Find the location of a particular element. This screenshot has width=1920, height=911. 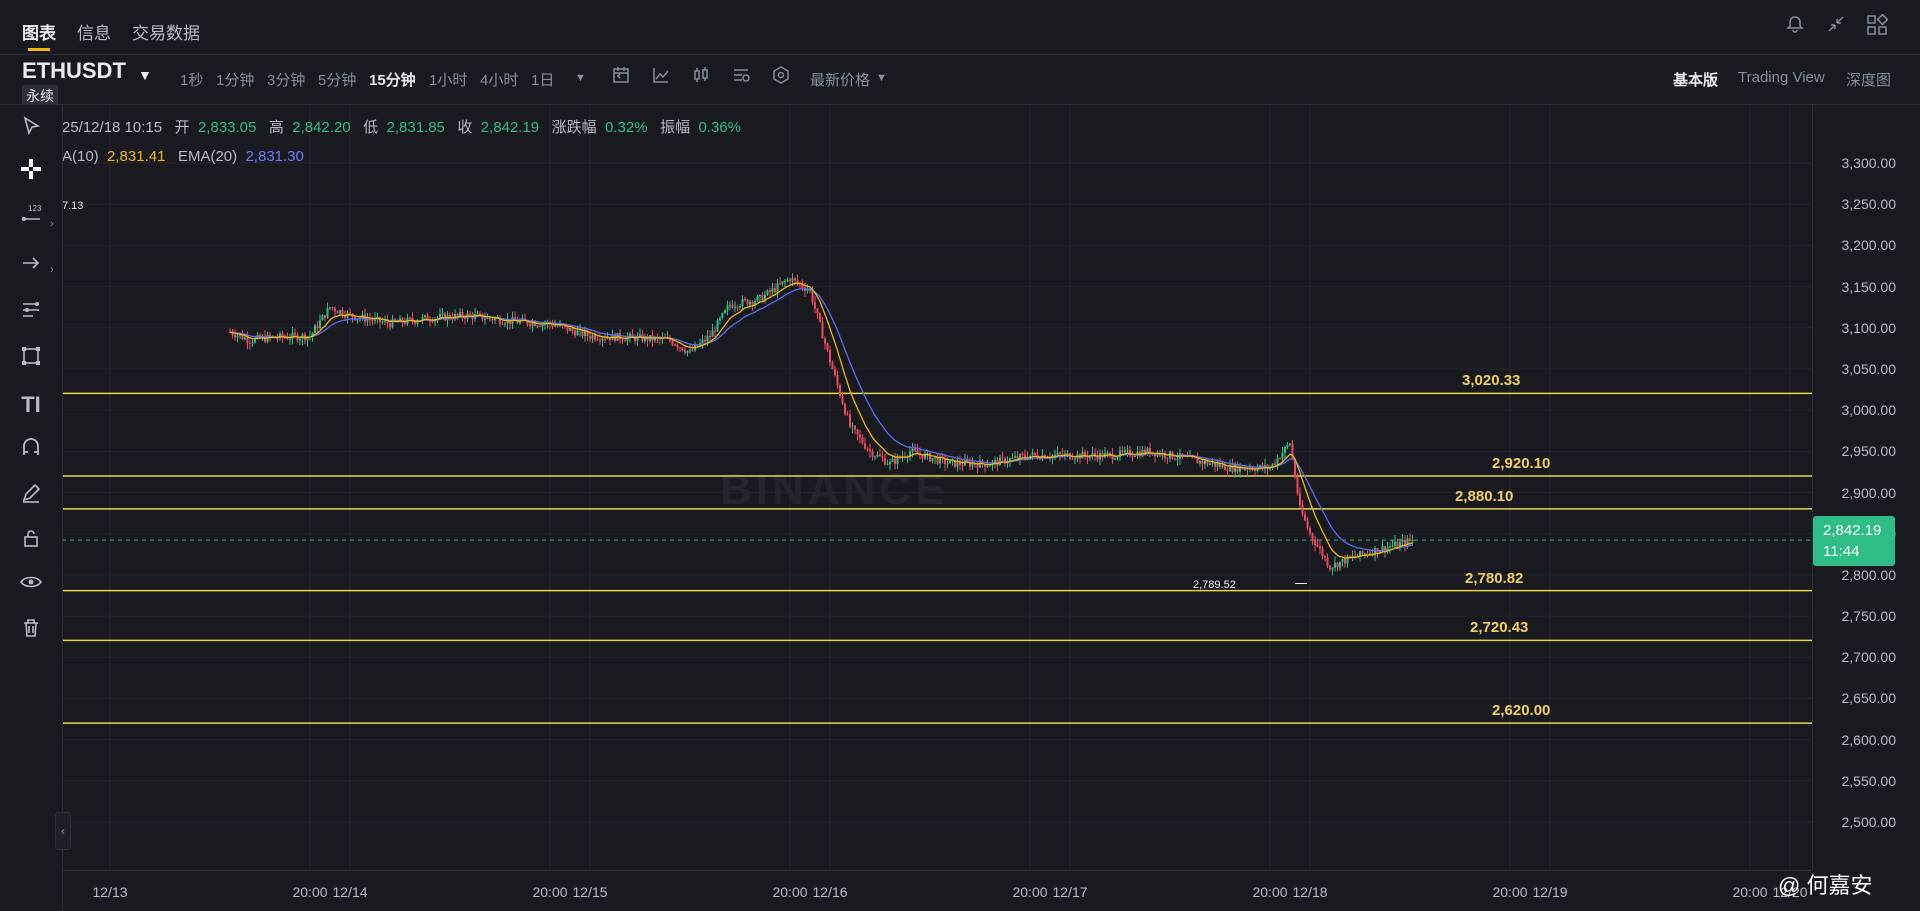

tab-trading-data: 交易数据 is located at coordinates (166, 31).